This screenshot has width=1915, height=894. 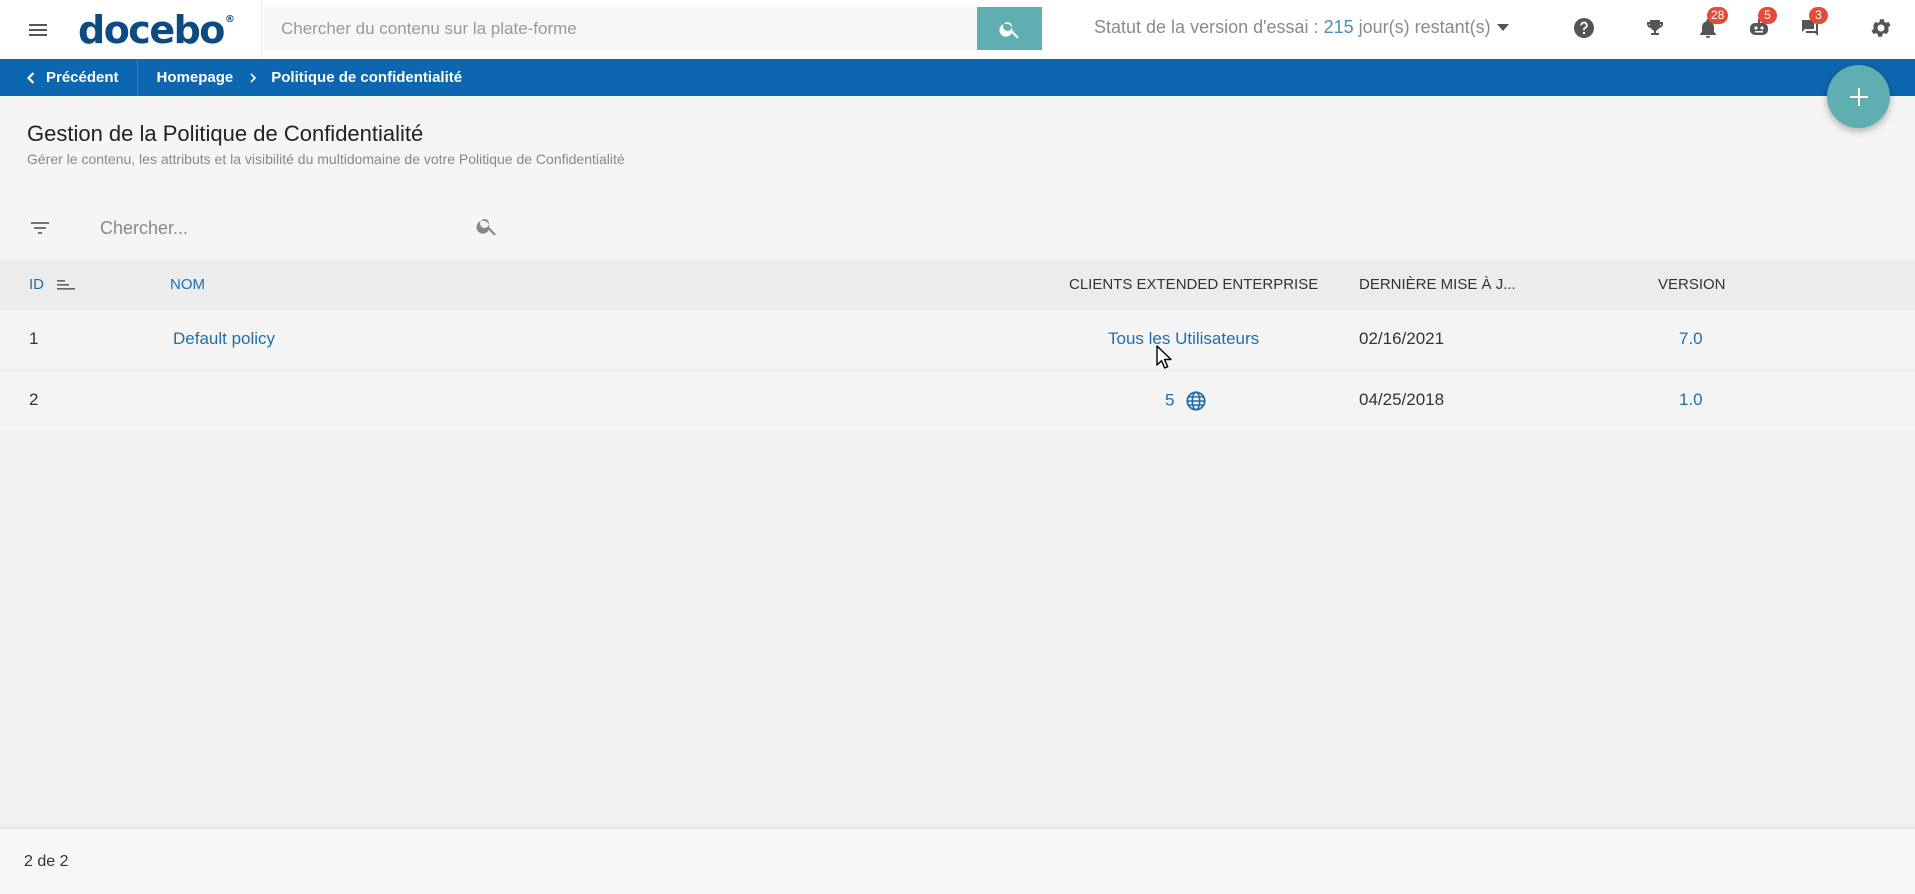 I want to click on global-search-input, so click(x=620, y=28).